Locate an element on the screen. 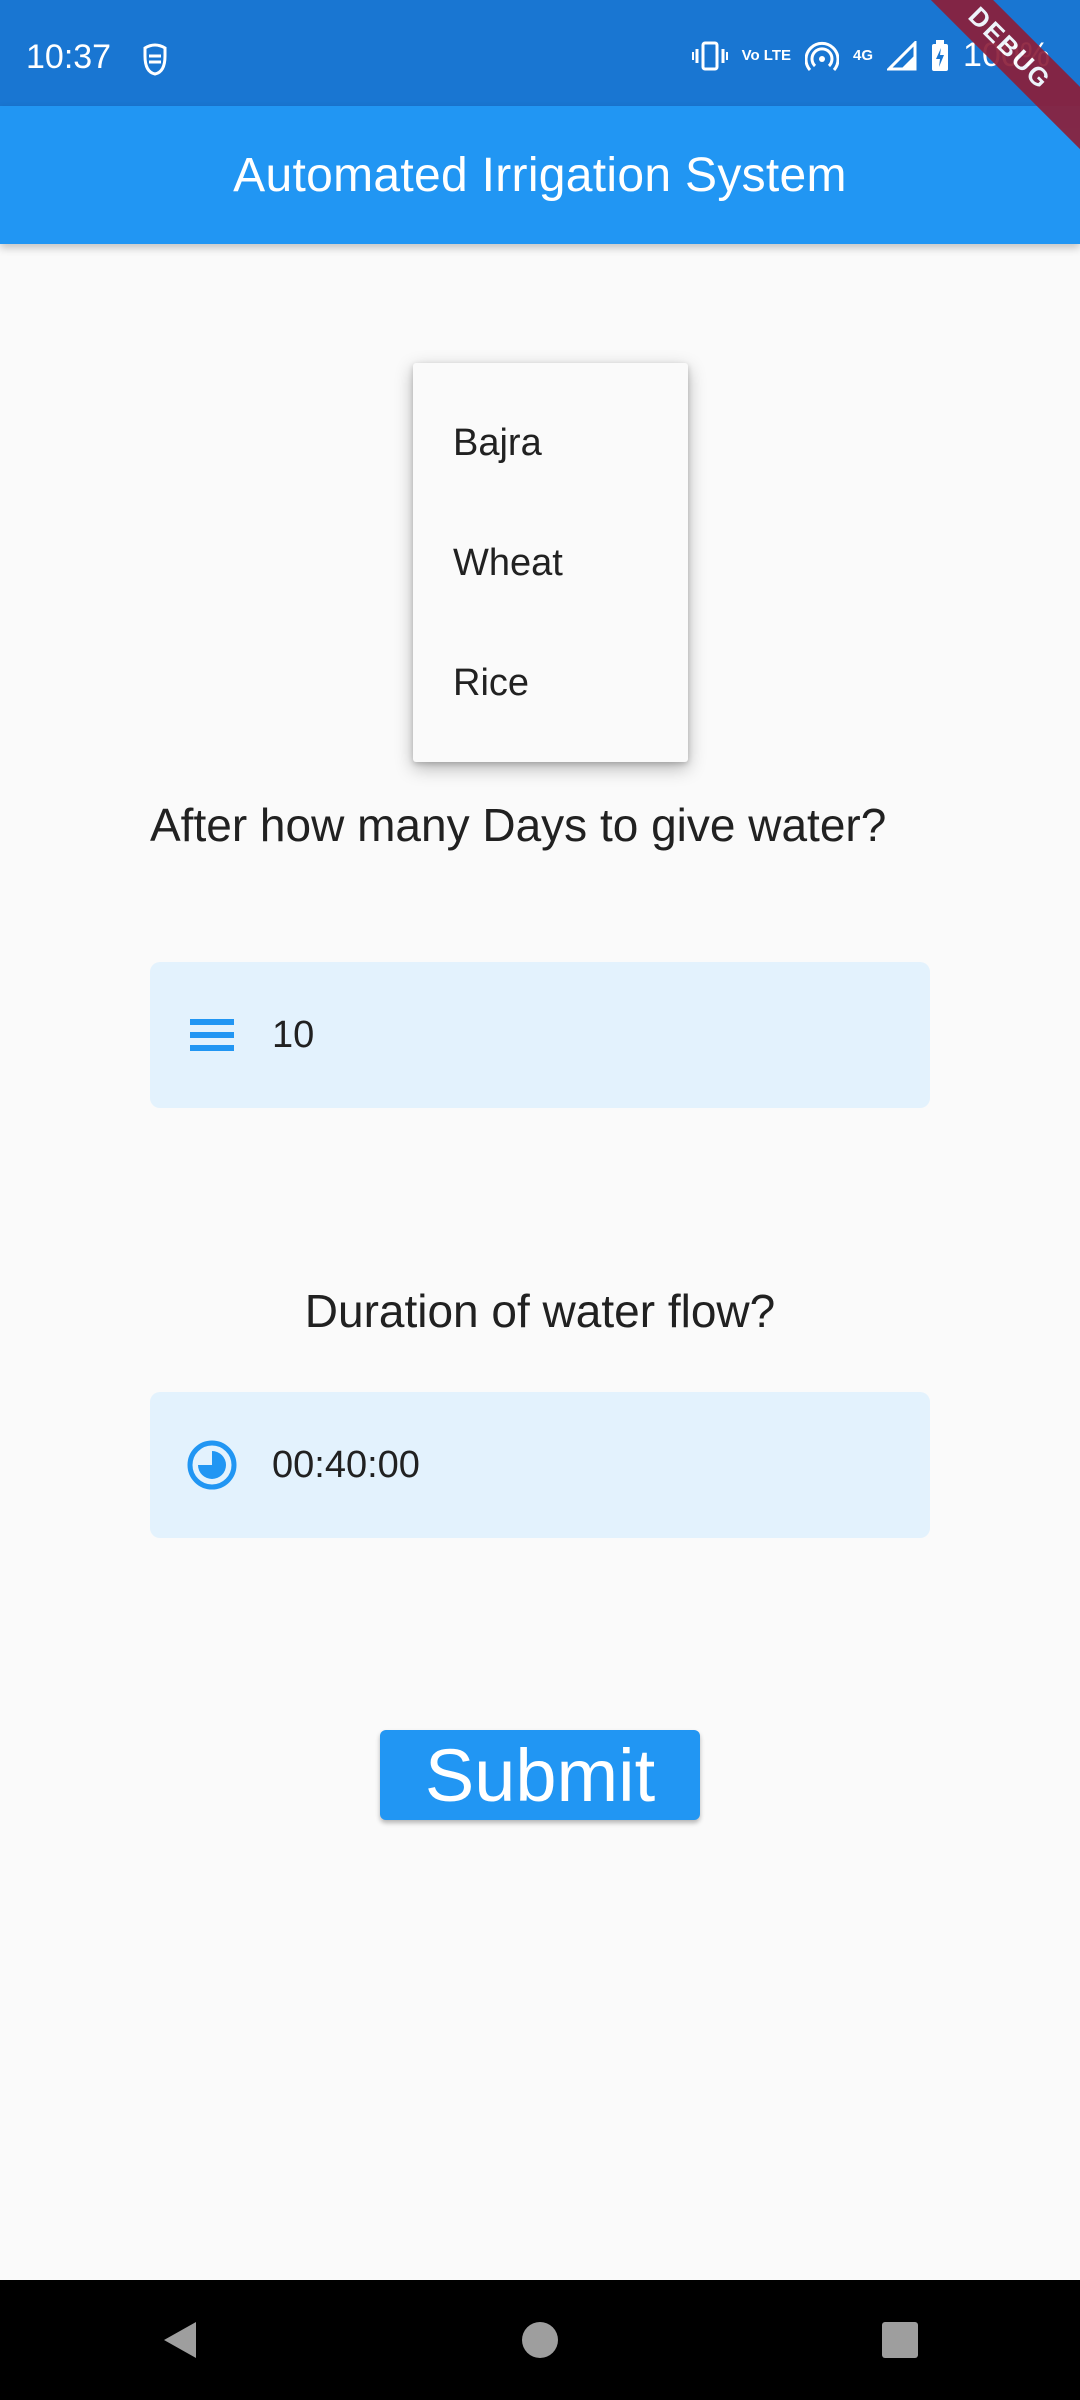 Image resolution: width=1080 pixels, height=2400 pixels. hotspot-icon is located at coordinates (822, 56).